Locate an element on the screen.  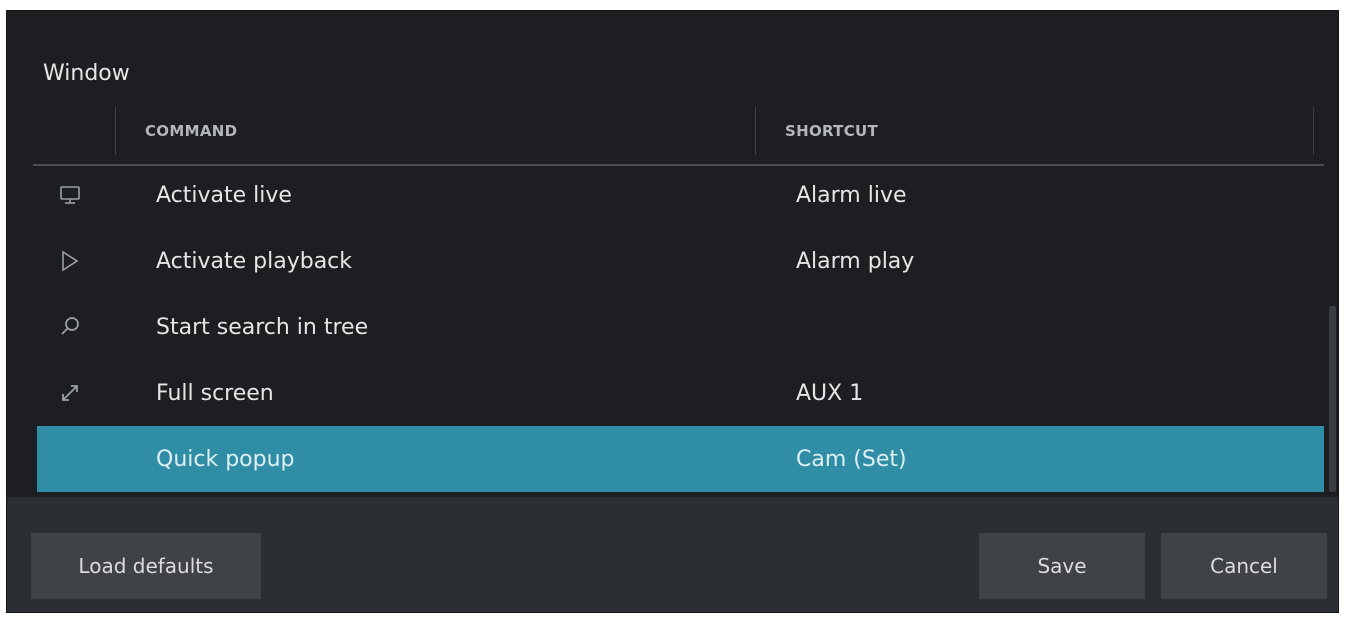
column-header-command: COMMAND is located at coordinates (191, 131).